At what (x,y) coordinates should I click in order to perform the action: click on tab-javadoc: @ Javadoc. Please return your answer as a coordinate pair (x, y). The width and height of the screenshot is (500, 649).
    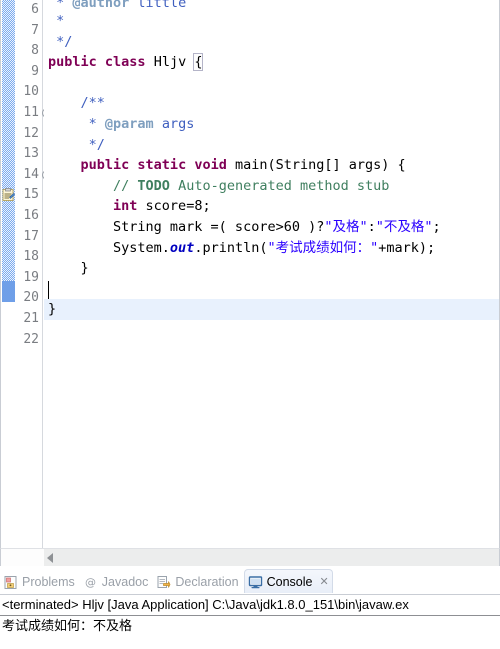
    Looking at the image, I should click on (117, 582).